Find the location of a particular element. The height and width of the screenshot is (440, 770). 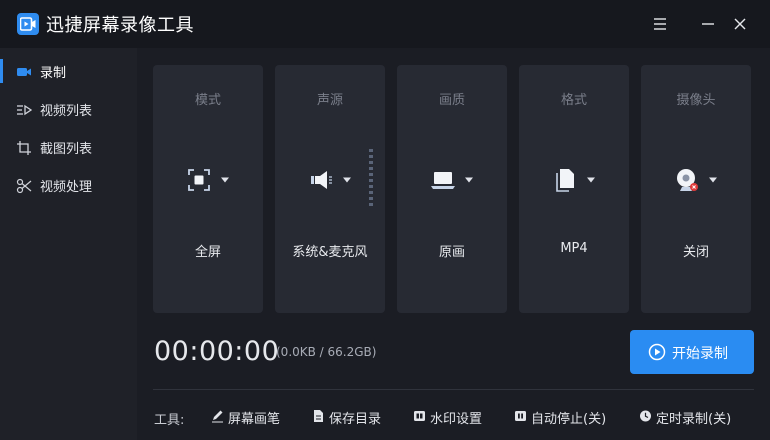

sidebar-item-record: 录制 is located at coordinates (68, 71).